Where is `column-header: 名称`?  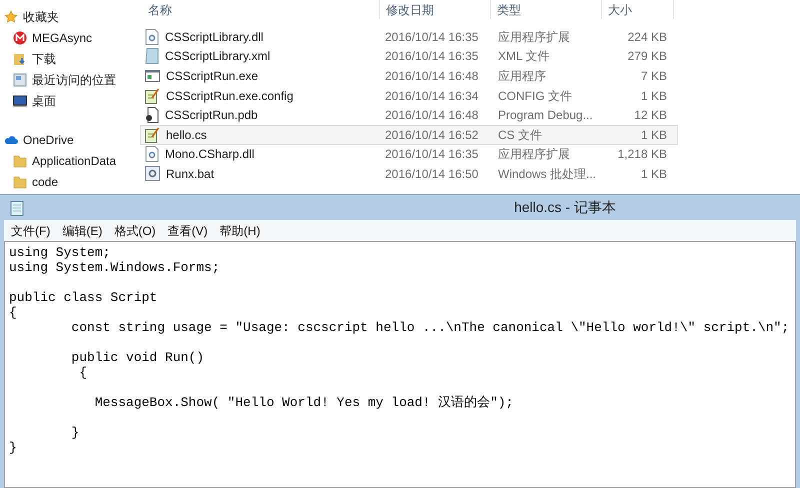 column-header: 名称 is located at coordinates (258, 9).